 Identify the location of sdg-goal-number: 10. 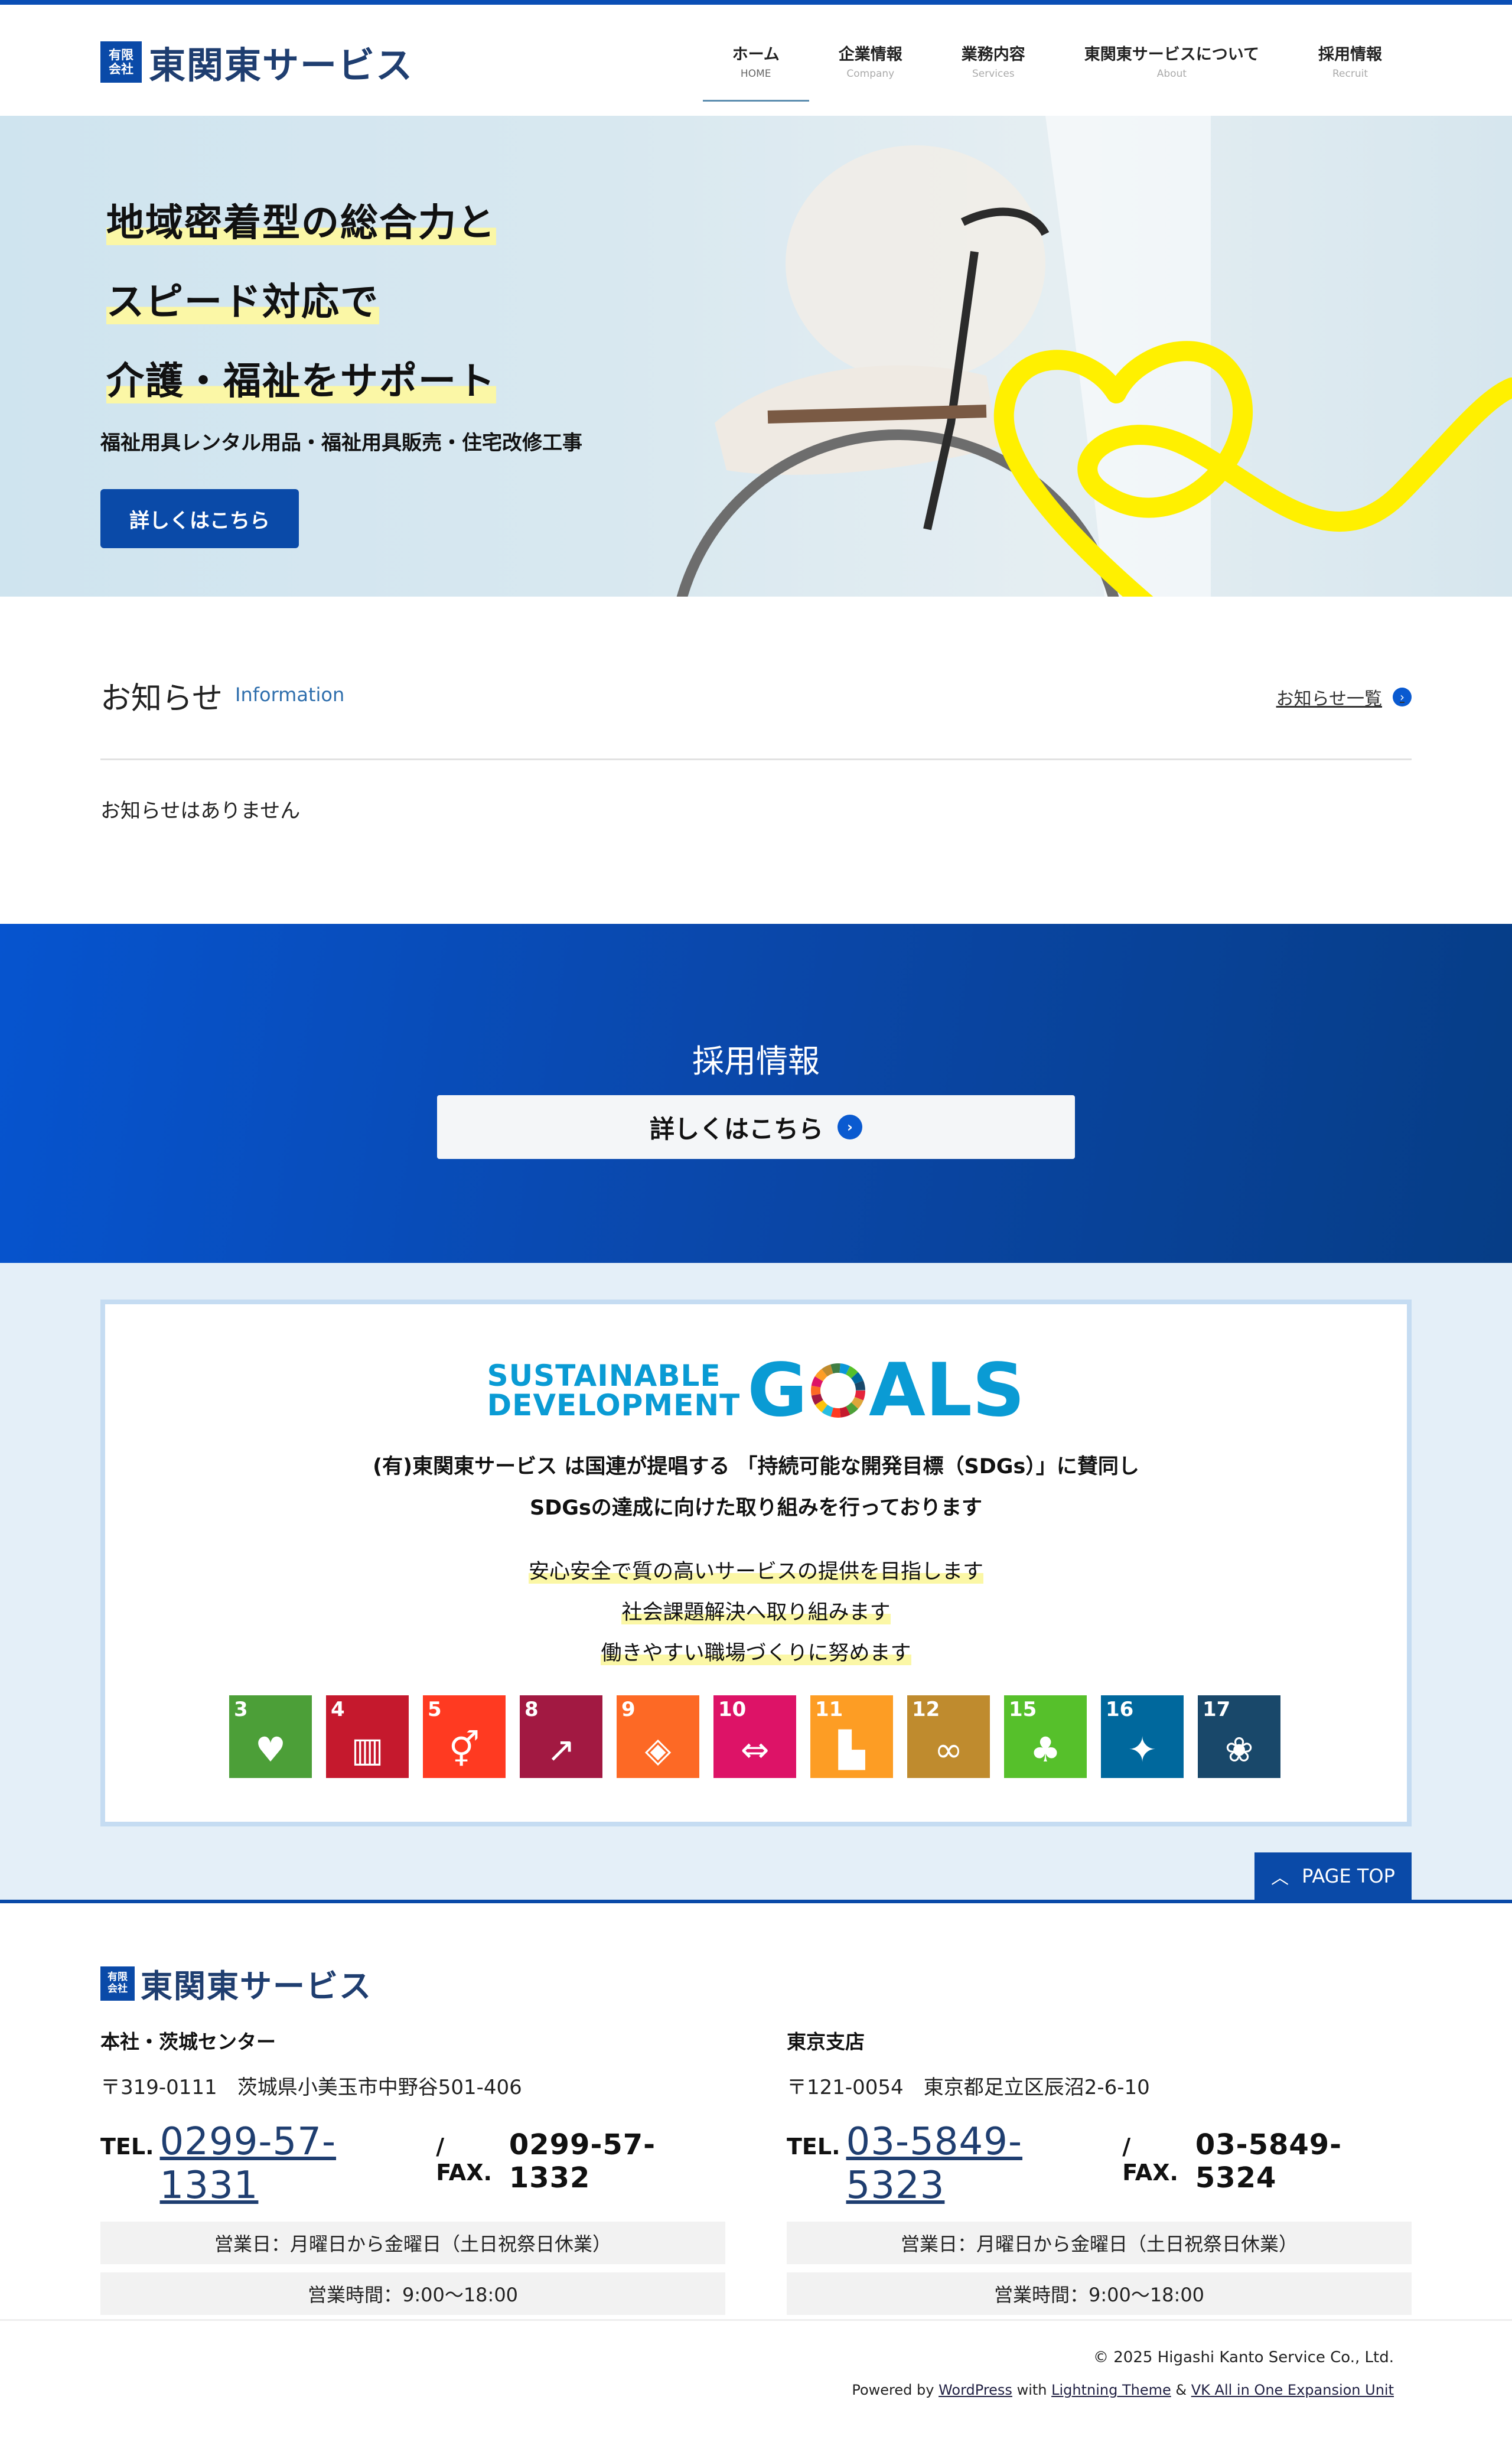
(732, 1709).